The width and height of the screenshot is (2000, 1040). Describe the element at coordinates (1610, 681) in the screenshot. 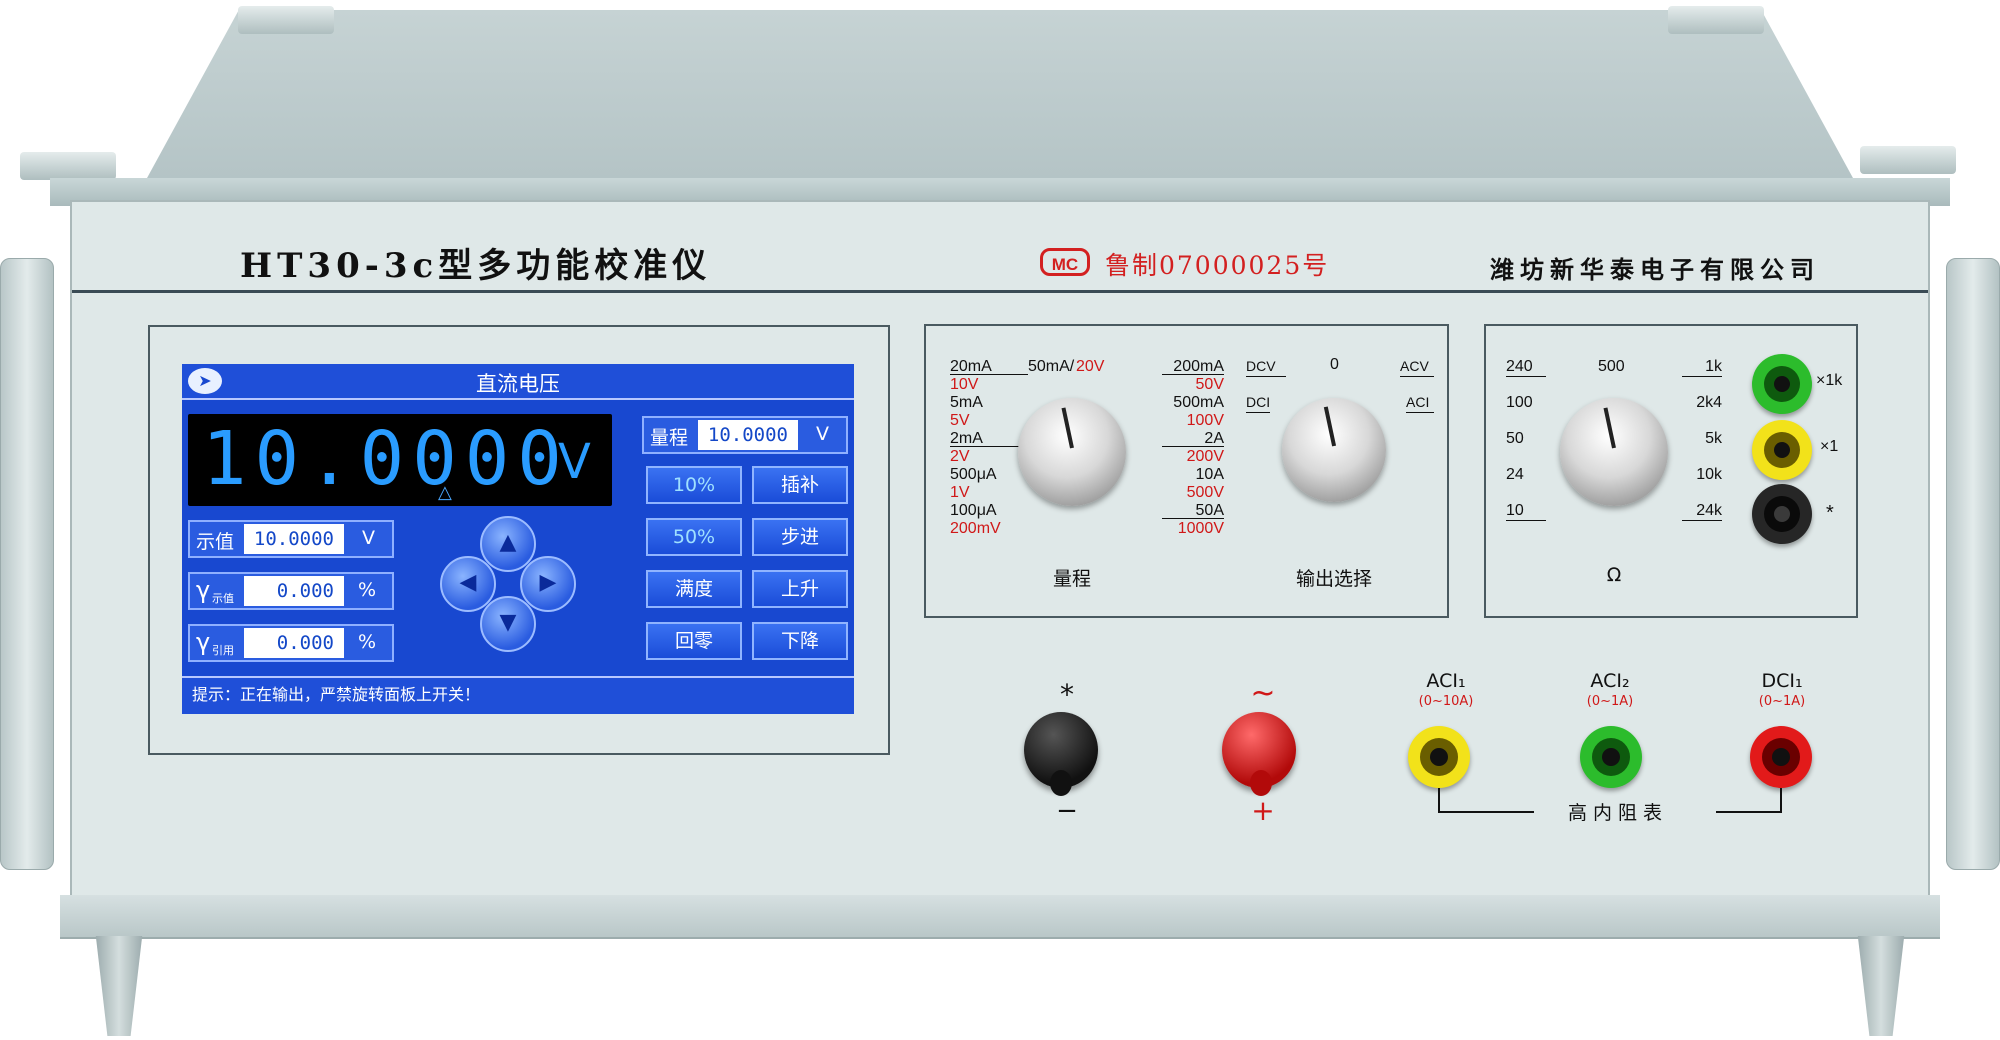

I see `aci2-label: ACI₂` at that location.